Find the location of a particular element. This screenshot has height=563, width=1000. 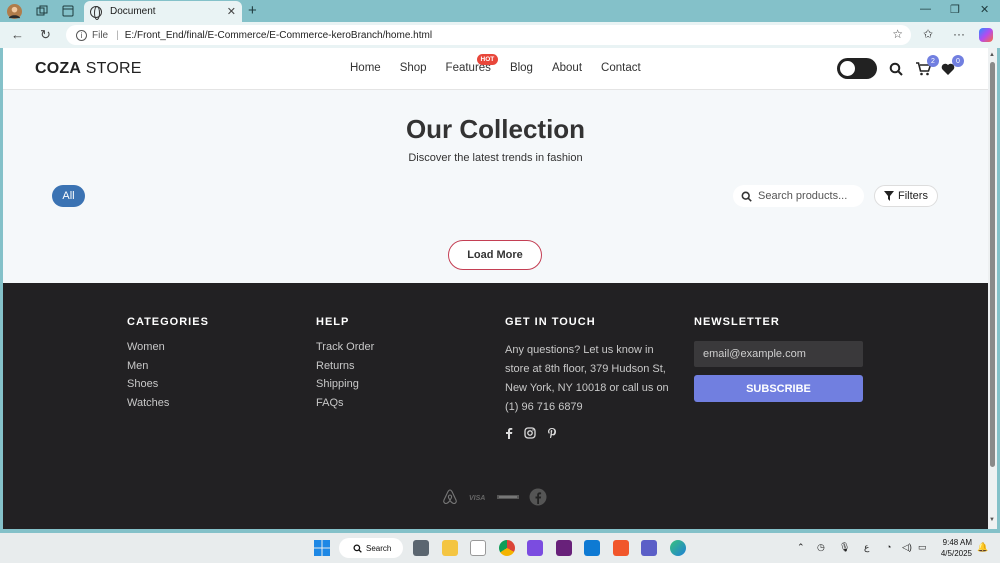

footer-link-returns: Returns is located at coordinates (345, 366).